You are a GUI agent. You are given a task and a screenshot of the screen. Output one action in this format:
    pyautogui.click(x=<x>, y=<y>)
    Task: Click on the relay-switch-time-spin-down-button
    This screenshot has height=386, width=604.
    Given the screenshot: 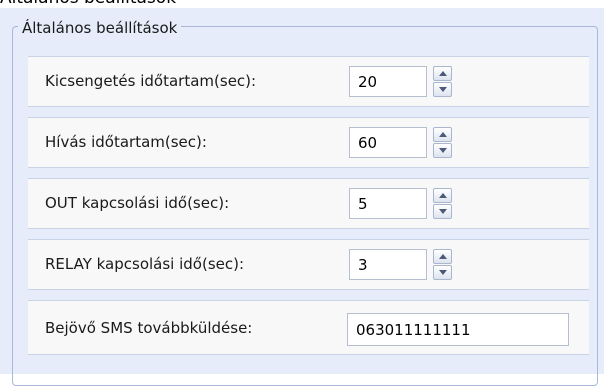 What is the action you would take?
    pyautogui.click(x=442, y=272)
    